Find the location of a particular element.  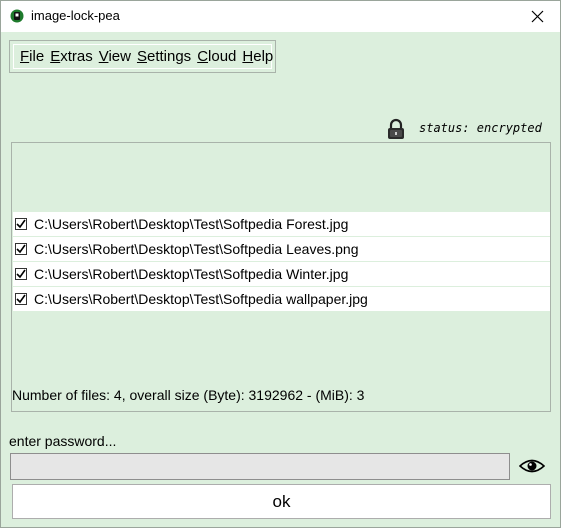

menu-settings: Settings is located at coordinates (164, 56).